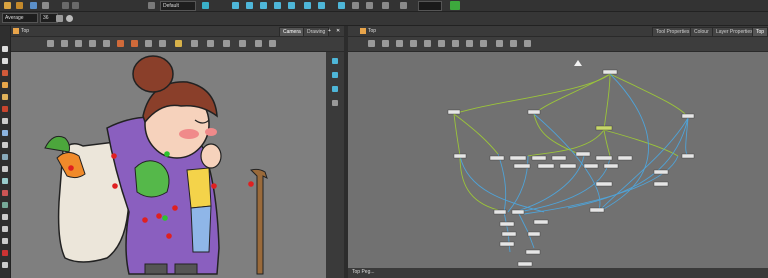 Image resolution: width=768 pixels, height=278 pixels. What do you see at coordinates (441, 43) in the screenshot?
I see `node-tool-6-icon` at bounding box center [441, 43].